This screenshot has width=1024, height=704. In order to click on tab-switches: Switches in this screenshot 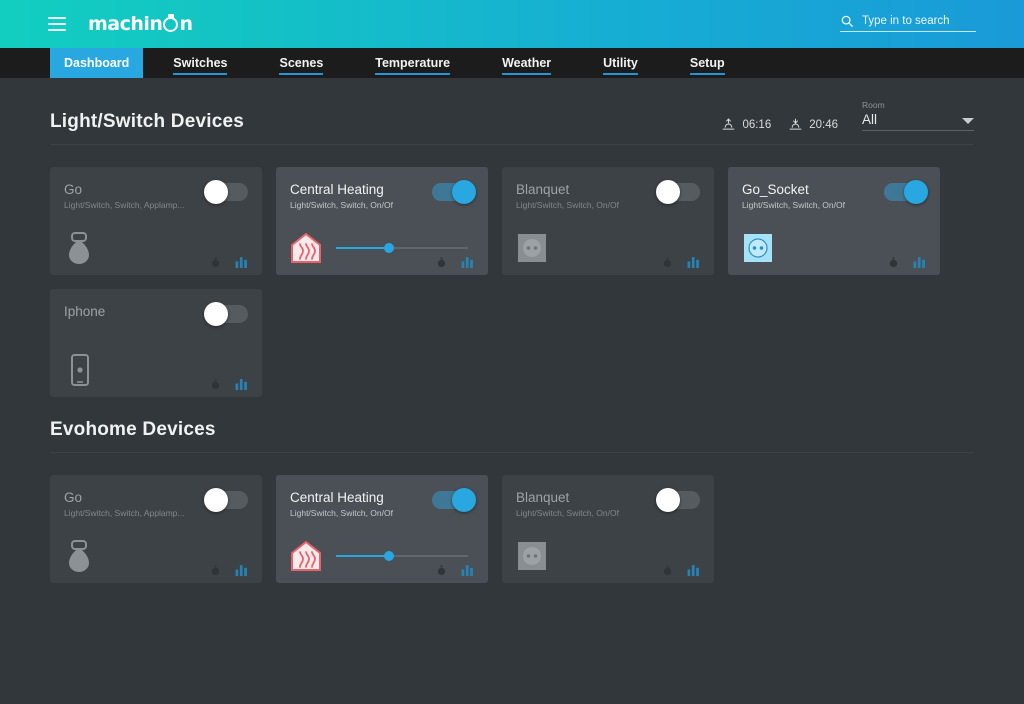, I will do `click(200, 63)`.